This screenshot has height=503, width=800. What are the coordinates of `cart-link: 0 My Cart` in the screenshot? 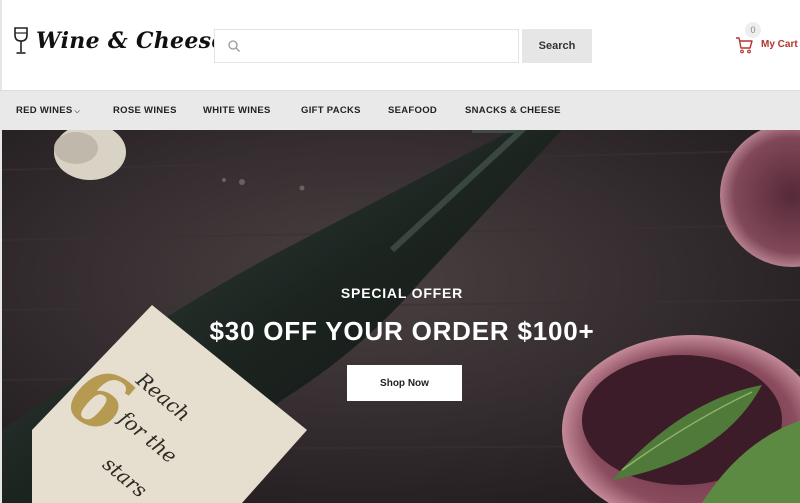 It's located at (767, 42).